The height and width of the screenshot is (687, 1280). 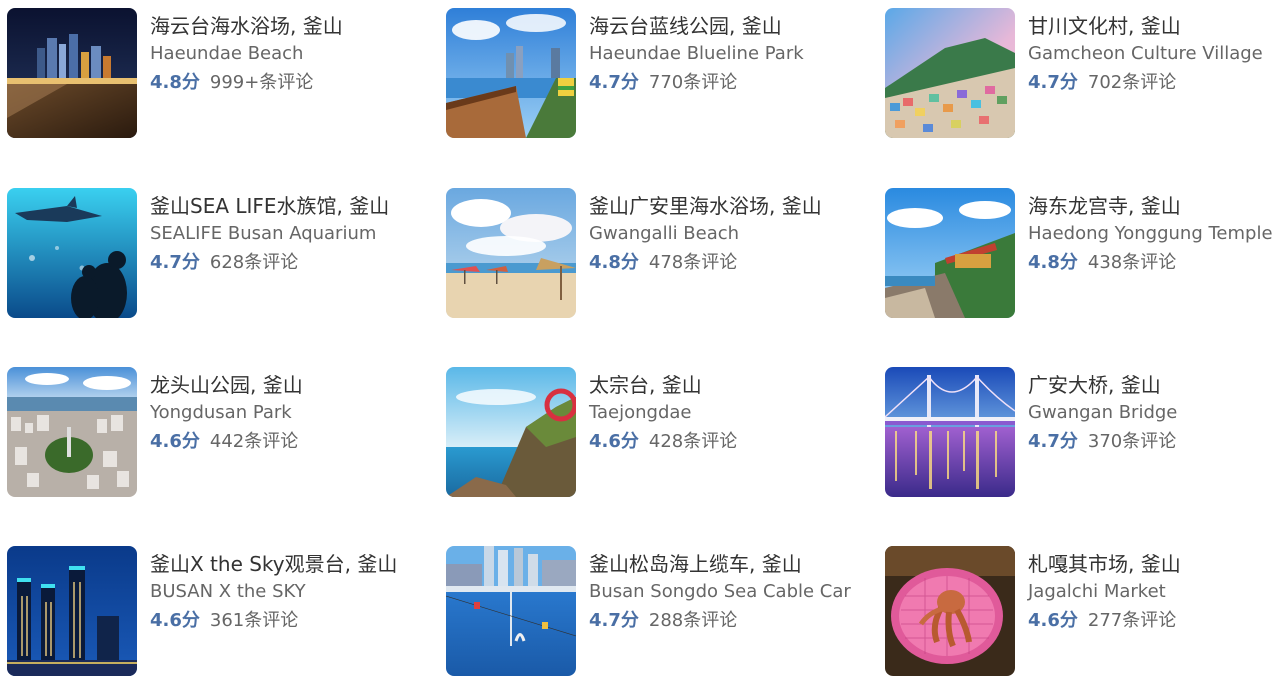 I want to click on attraction-english-name: Gamcheon Culture Village, so click(x=1145, y=53).